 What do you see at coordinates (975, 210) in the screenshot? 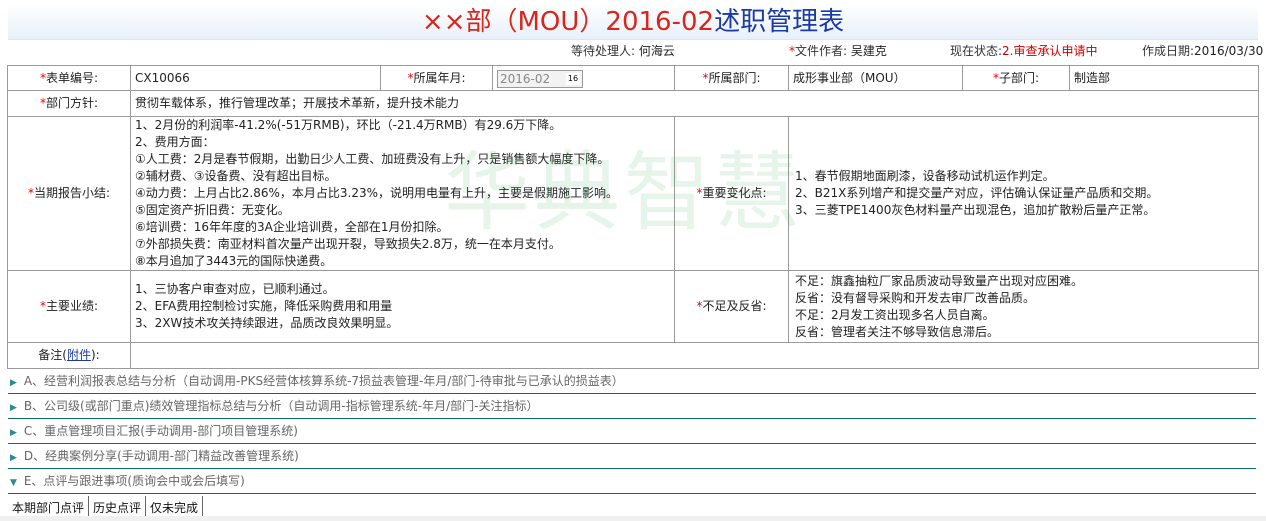
I see `changes-line: 3、三菱TPE1400灰色材料量产出现混色，追加扩散粉后量产正常。` at bounding box center [975, 210].